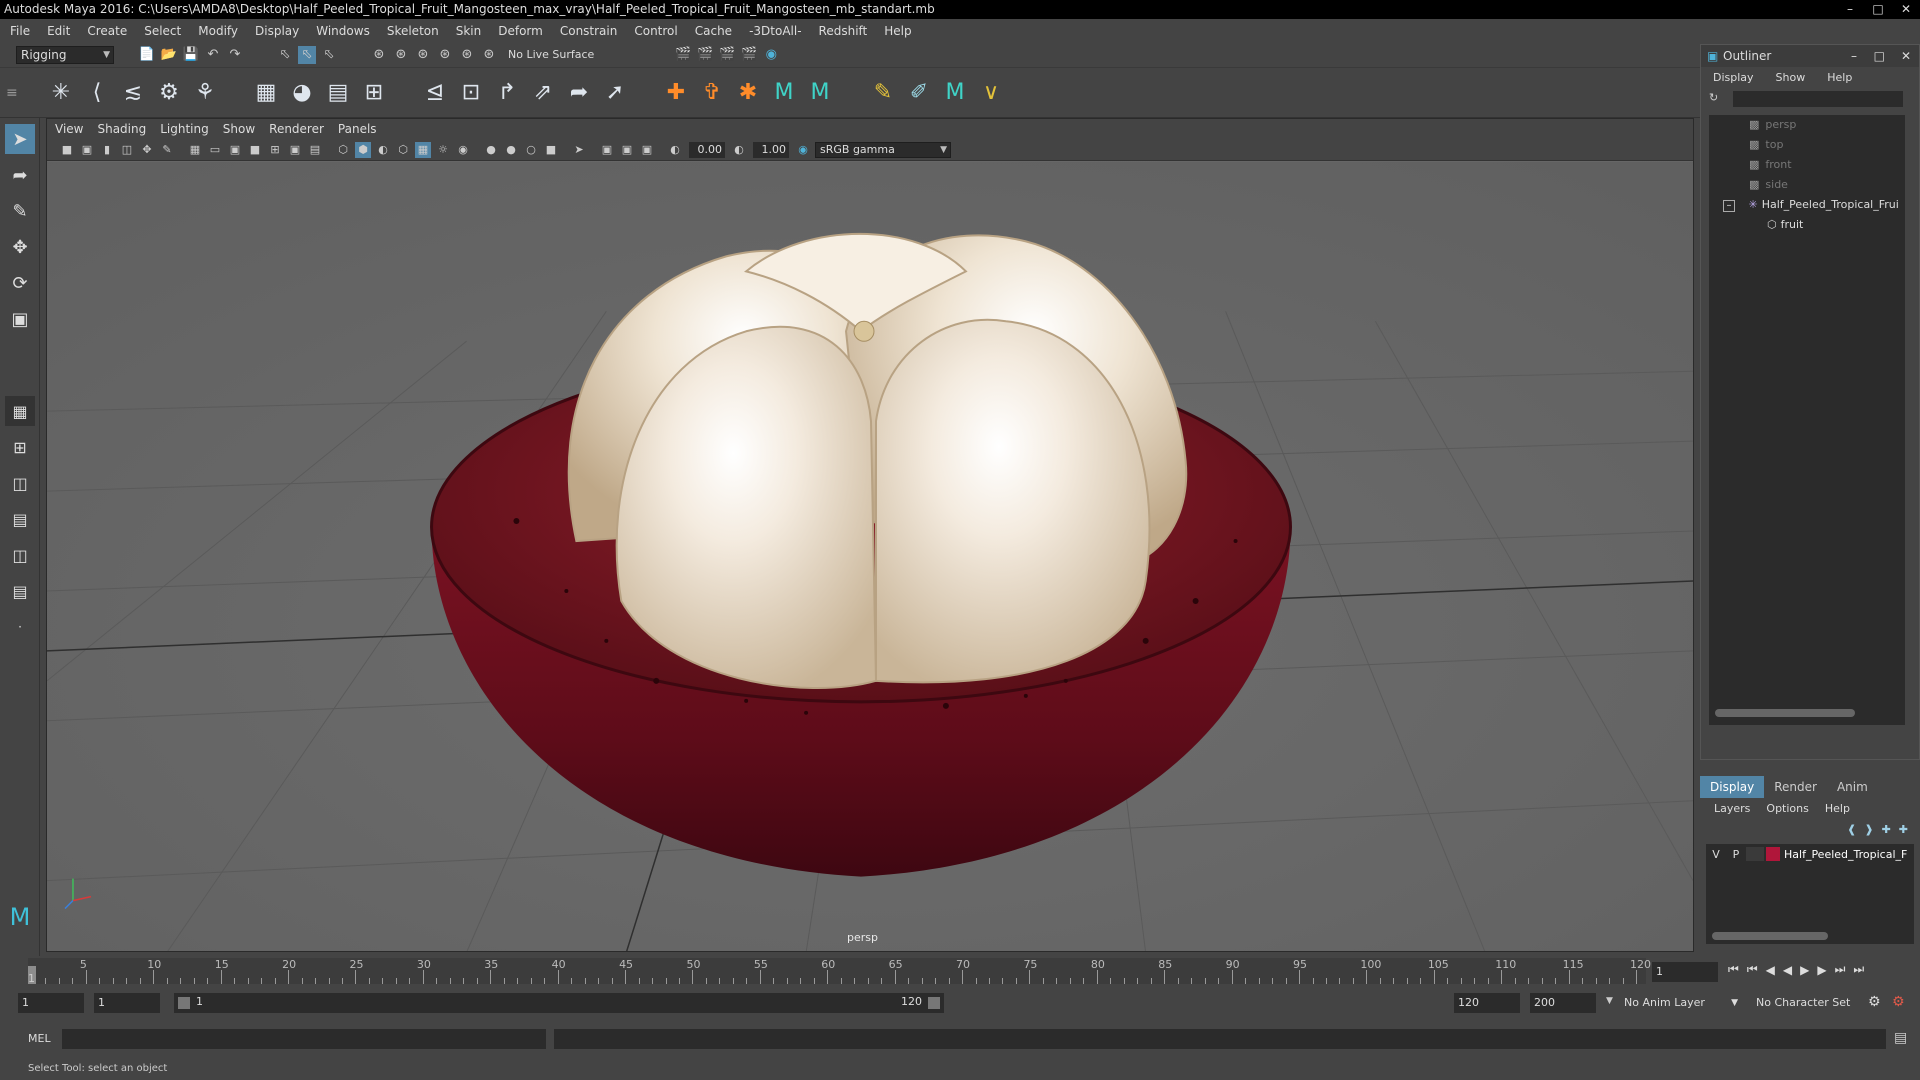 The height and width of the screenshot is (1080, 1920). I want to click on scale-tool-icon: ▣, so click(20, 319).